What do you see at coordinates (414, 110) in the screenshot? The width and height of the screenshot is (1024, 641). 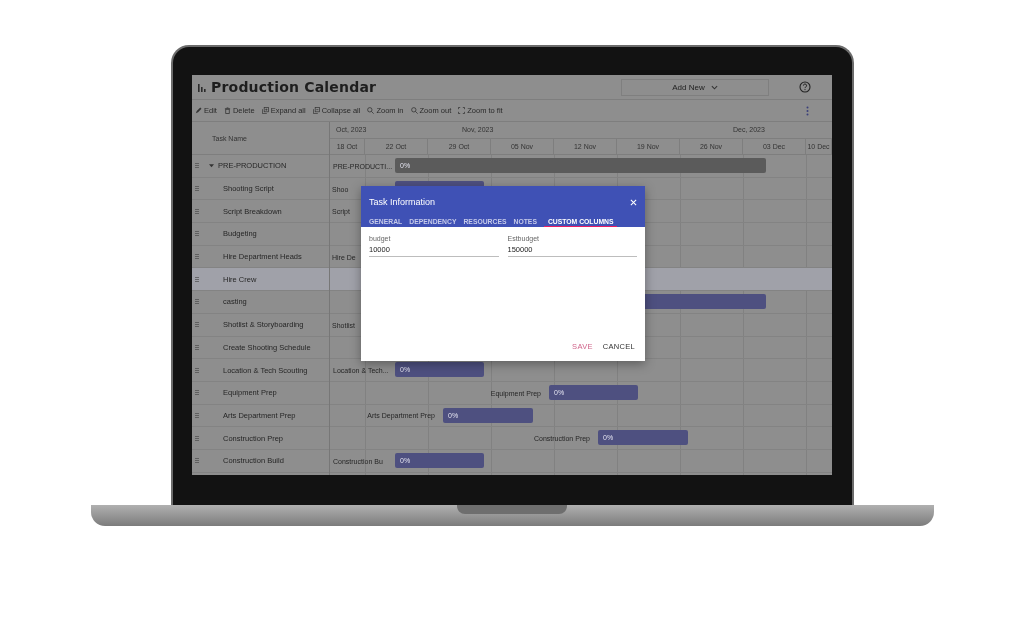 I see `zoom-out-icon` at bounding box center [414, 110].